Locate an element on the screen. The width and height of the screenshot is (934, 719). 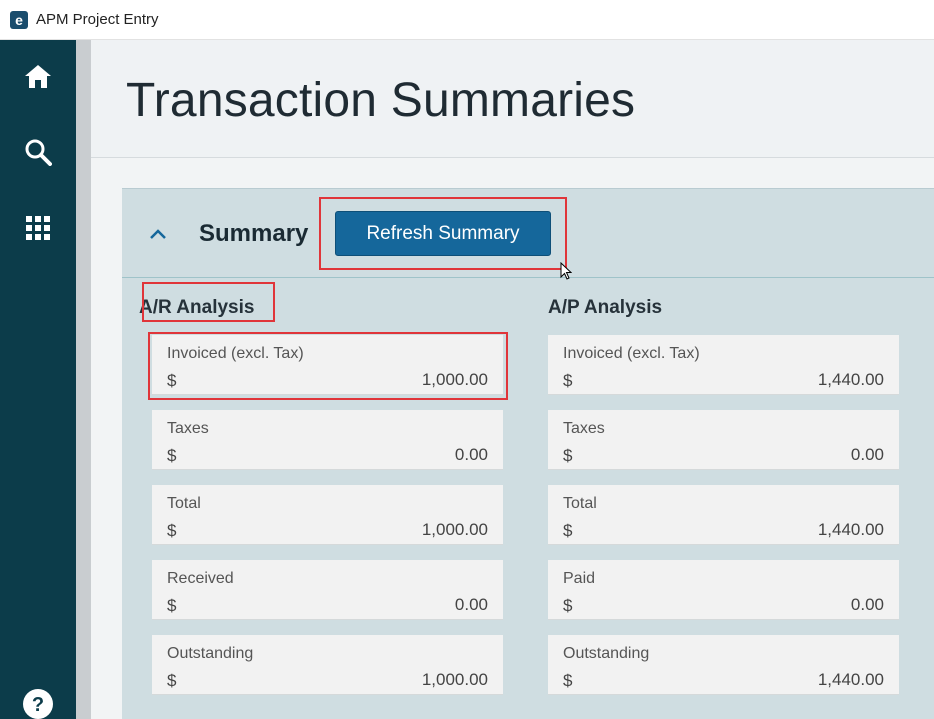
ap-analysis-title: A/P Analysis is located at coordinates (605, 307).